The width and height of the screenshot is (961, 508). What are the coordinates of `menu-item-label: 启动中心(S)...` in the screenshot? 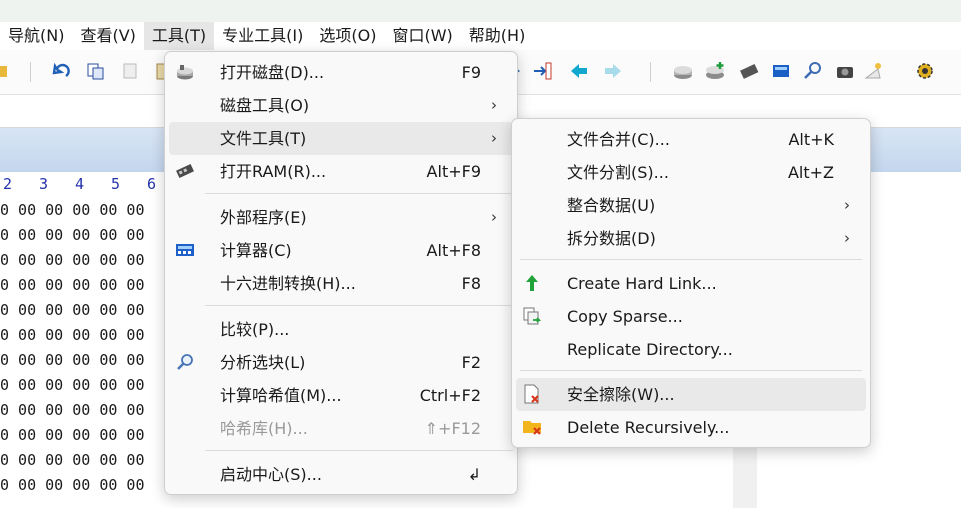 It's located at (271, 474).